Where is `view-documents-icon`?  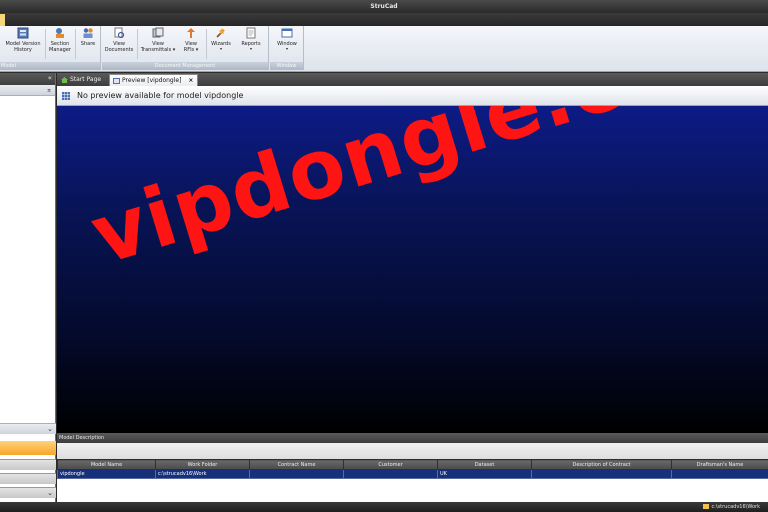 view-documents-icon is located at coordinates (119, 33).